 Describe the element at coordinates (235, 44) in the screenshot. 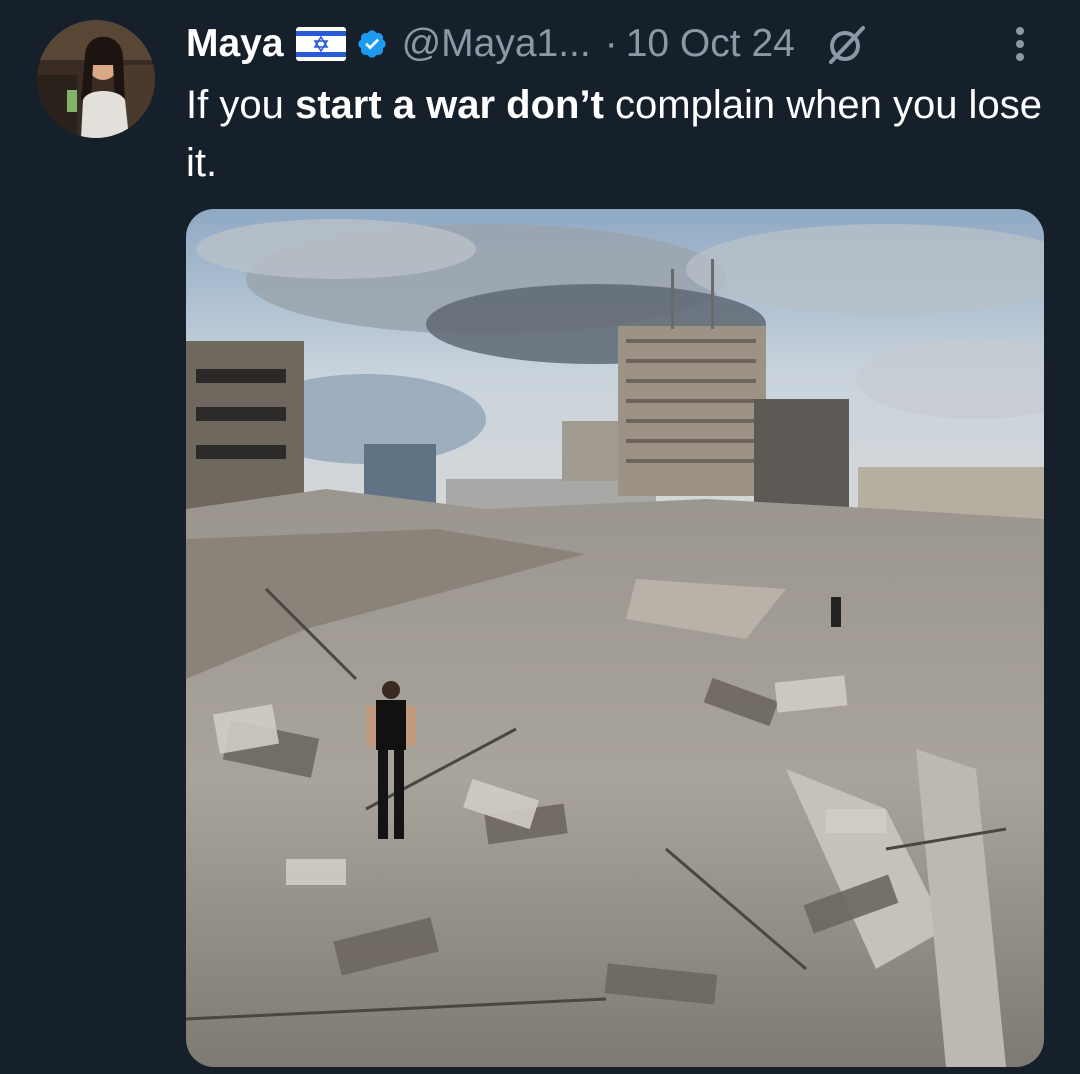

I see `display-name: Maya` at that location.